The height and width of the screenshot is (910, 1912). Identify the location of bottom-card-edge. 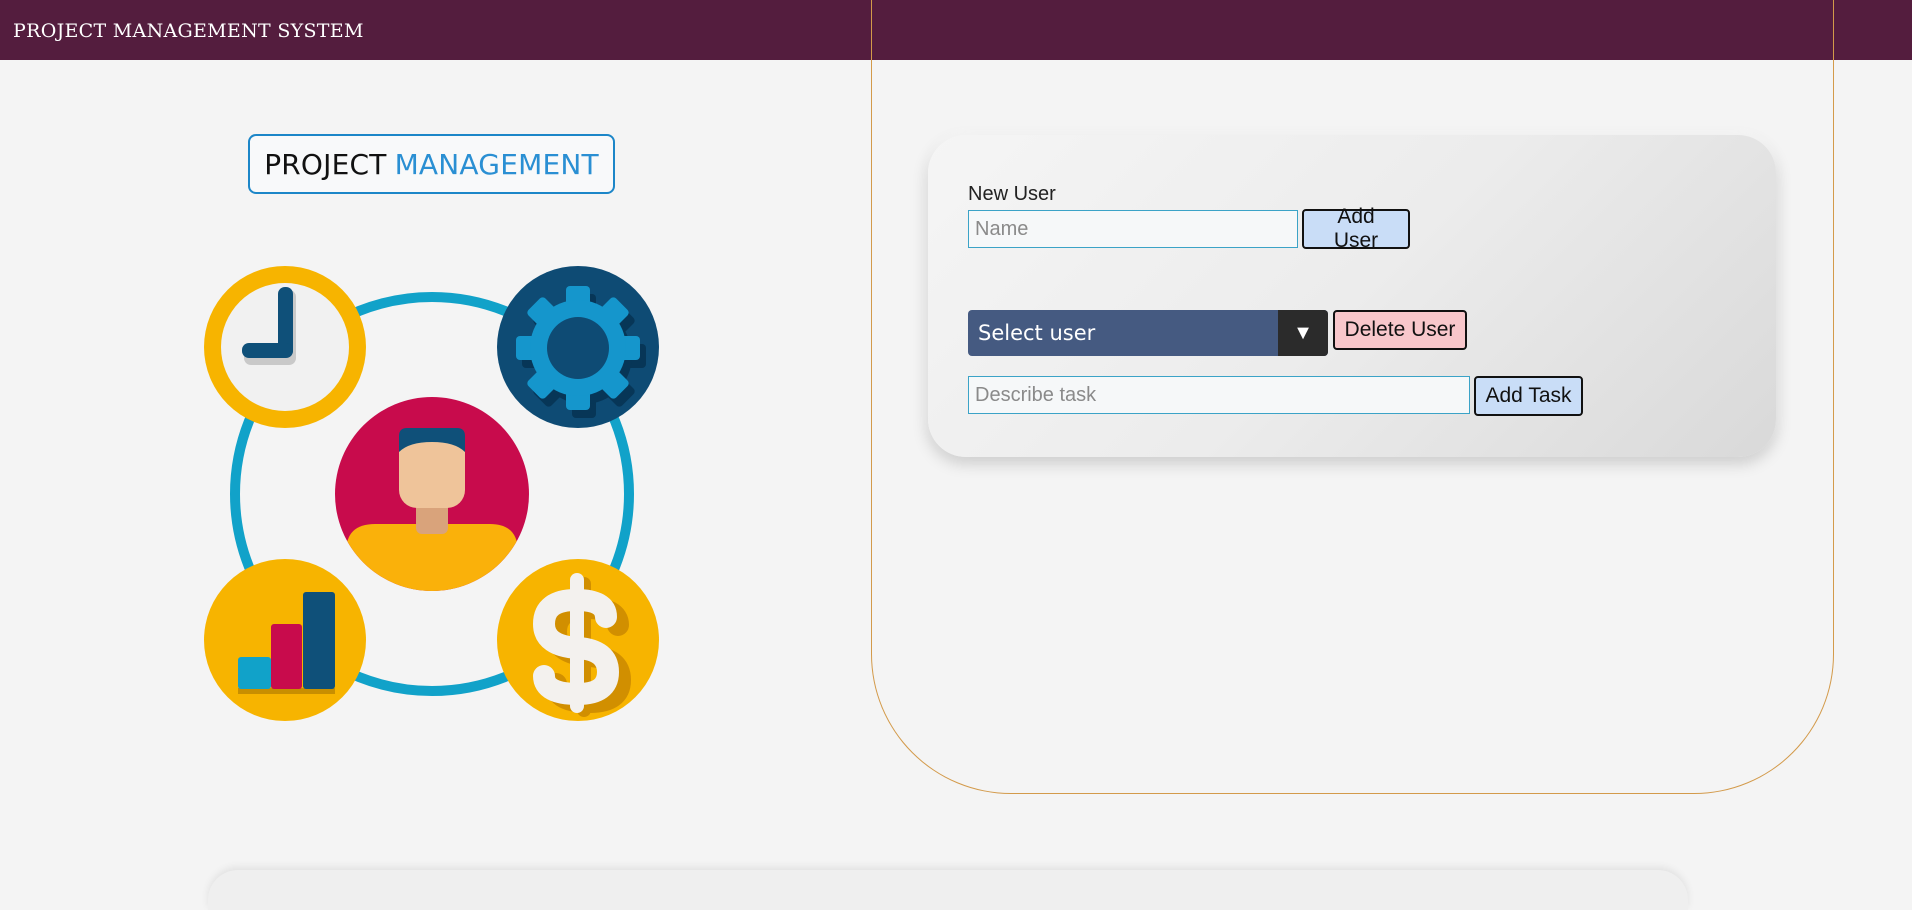
(948, 890).